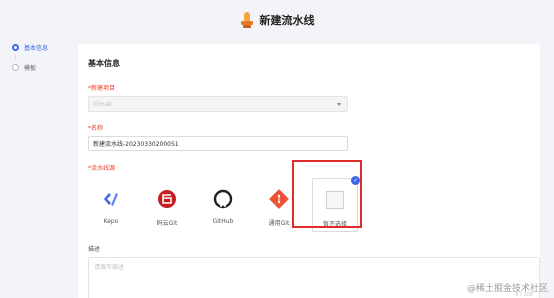 Image resolution: width=554 pixels, height=298 pixels. I want to click on step-label: 基本信息, so click(36, 48).